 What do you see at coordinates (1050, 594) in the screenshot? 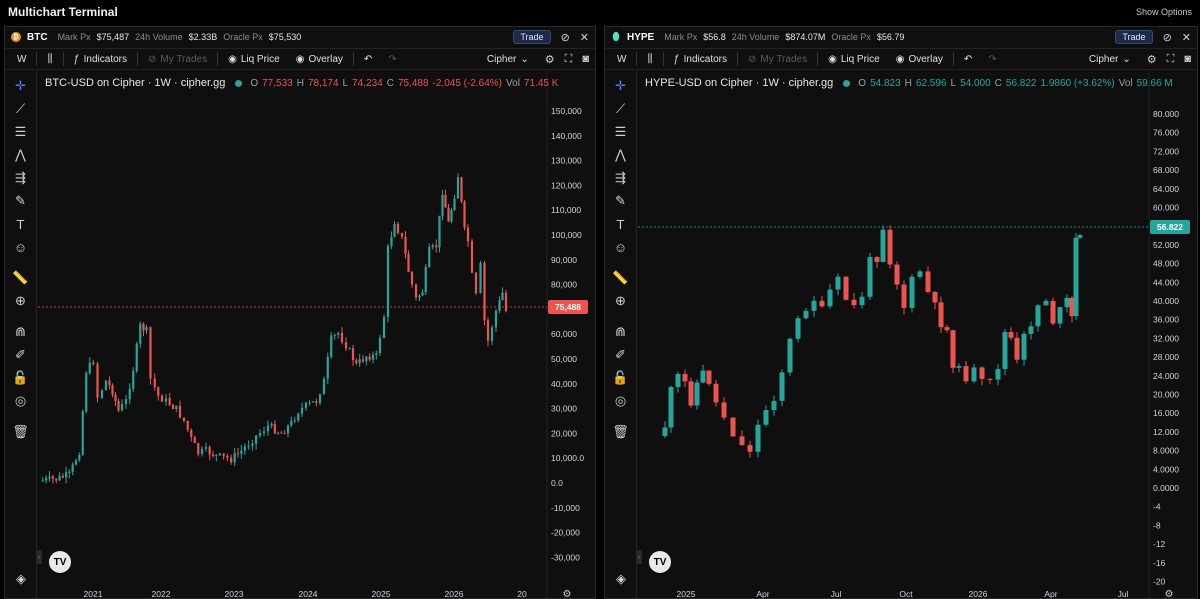
I see `x-tick-label: Apr` at bounding box center [1050, 594].